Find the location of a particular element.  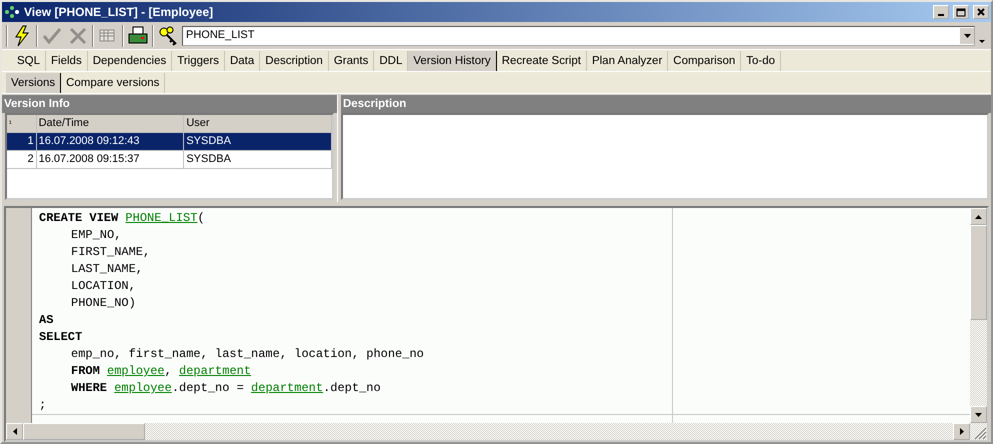

vertical-scrollbar is located at coordinates (978, 315).